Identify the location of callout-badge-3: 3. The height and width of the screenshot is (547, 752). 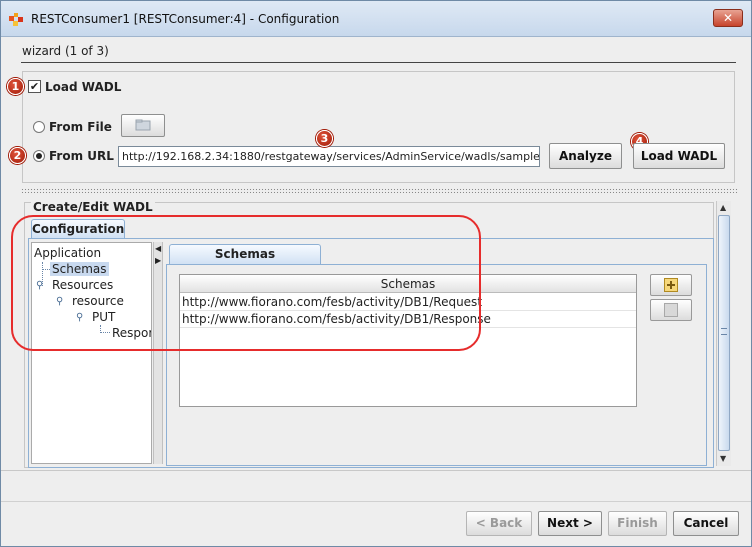
(324, 138).